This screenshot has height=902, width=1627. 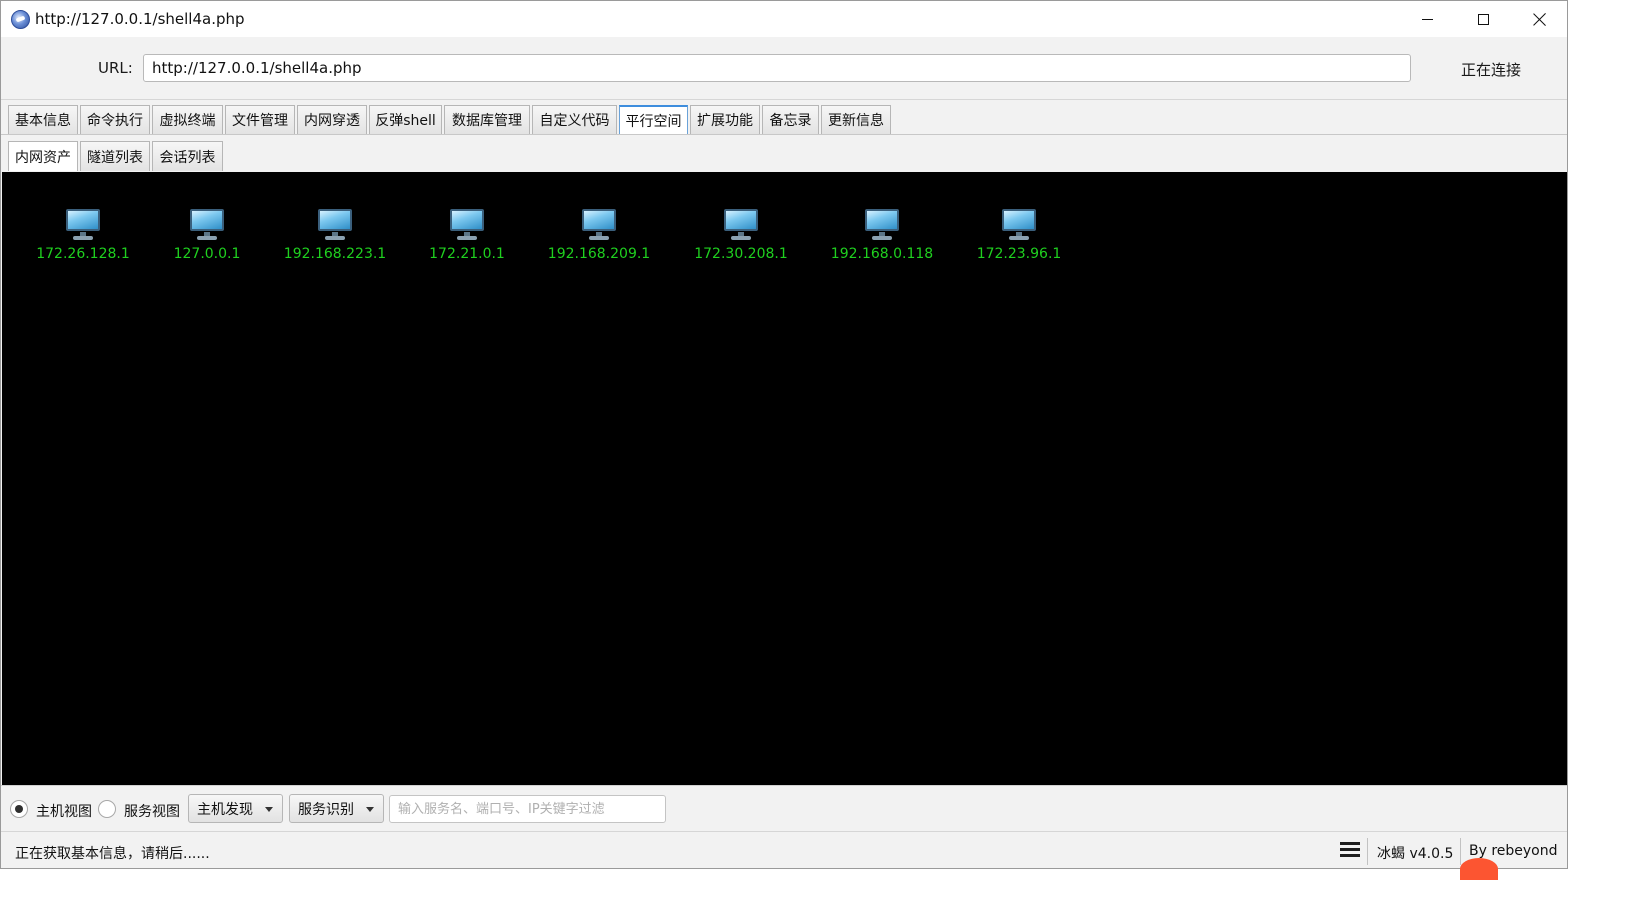 I want to click on host-ip-label: 172.21.0.1, so click(x=467, y=254).